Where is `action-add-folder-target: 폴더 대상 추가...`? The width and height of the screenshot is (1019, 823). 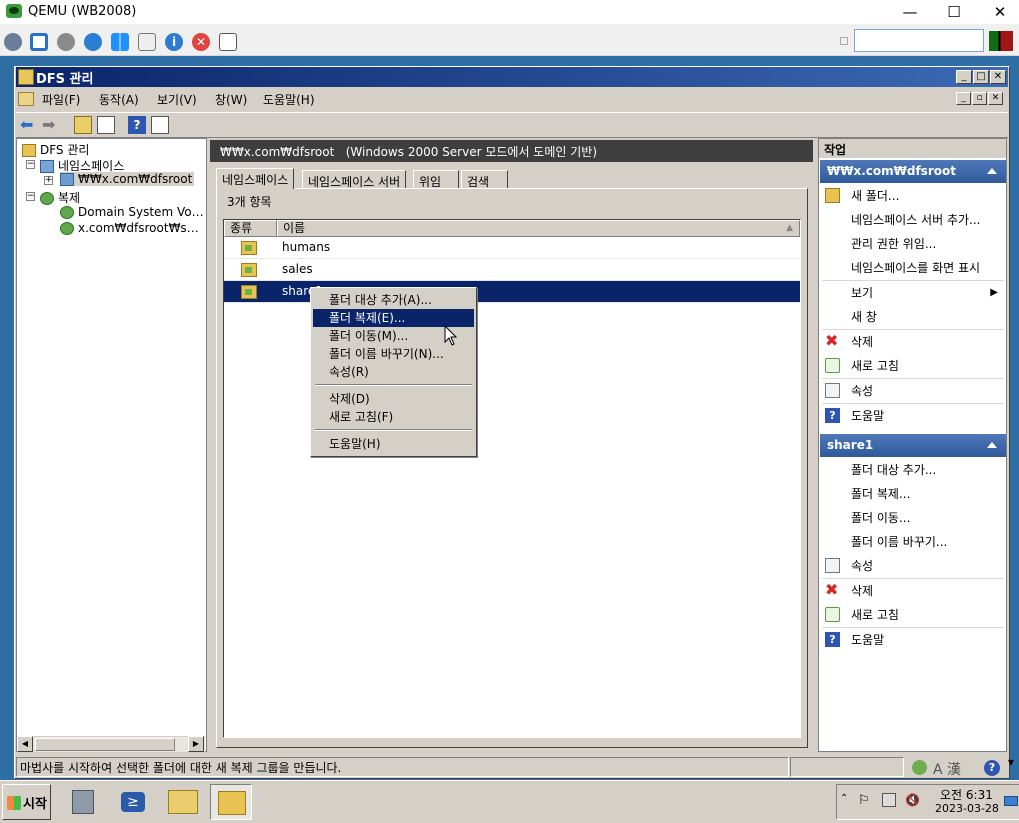 action-add-folder-target: 폴더 대상 추가... is located at coordinates (913, 470).